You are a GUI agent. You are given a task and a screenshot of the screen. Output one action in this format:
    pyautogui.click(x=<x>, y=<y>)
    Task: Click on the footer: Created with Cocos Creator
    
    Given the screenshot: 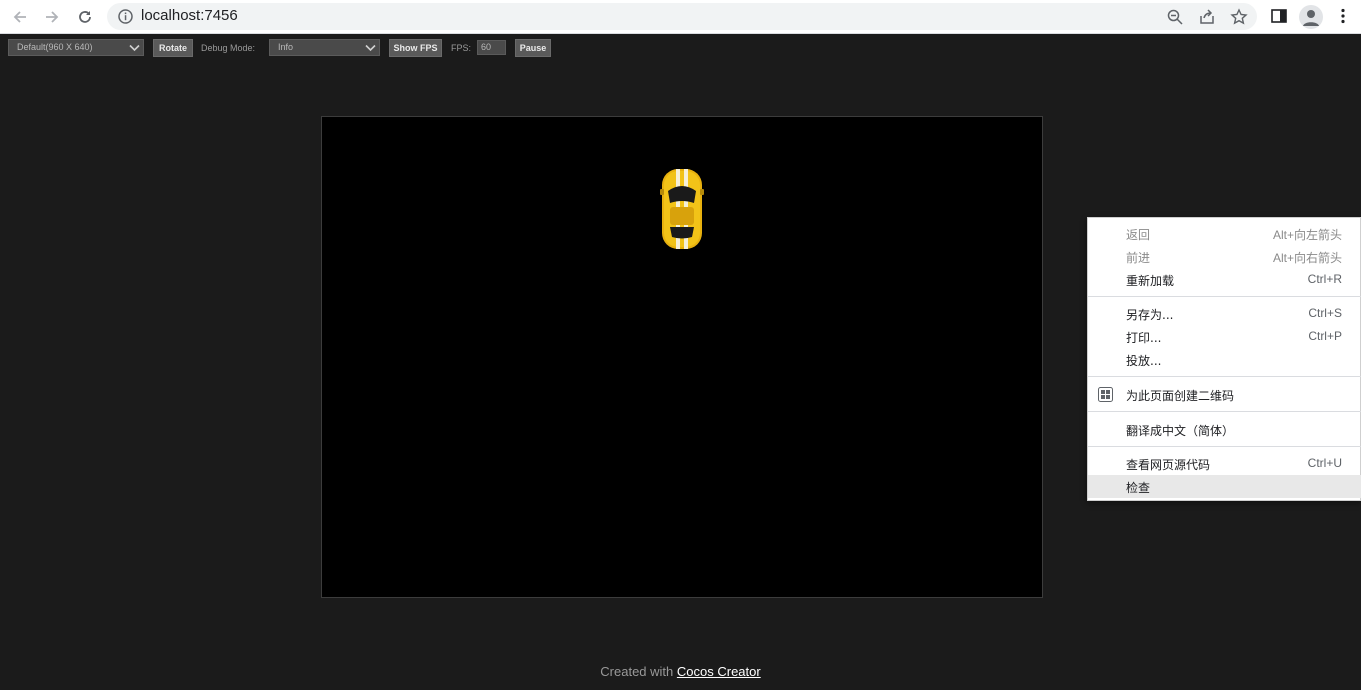 What is the action you would take?
    pyautogui.click(x=680, y=671)
    